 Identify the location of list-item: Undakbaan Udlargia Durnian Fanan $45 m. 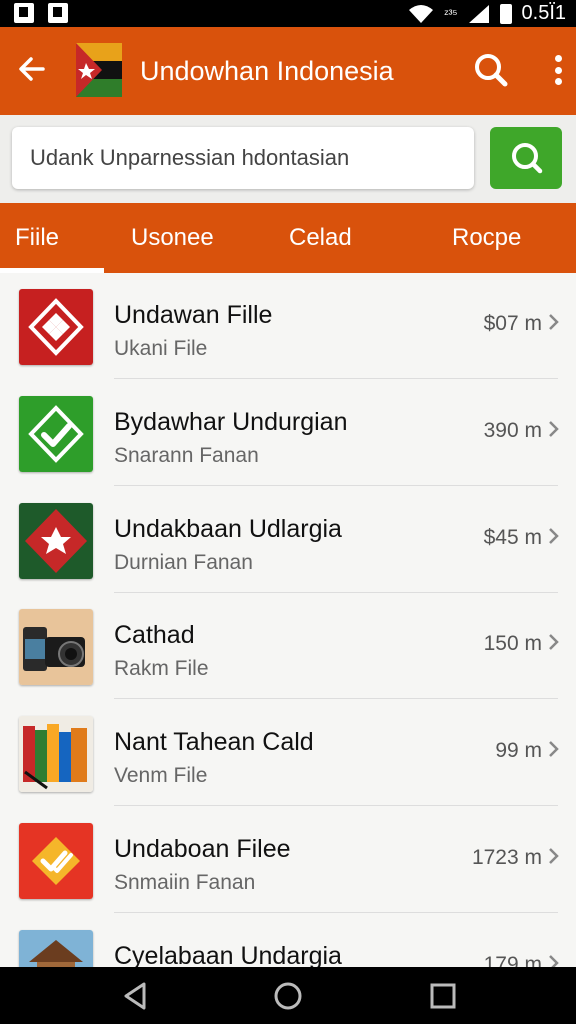
(288, 540).